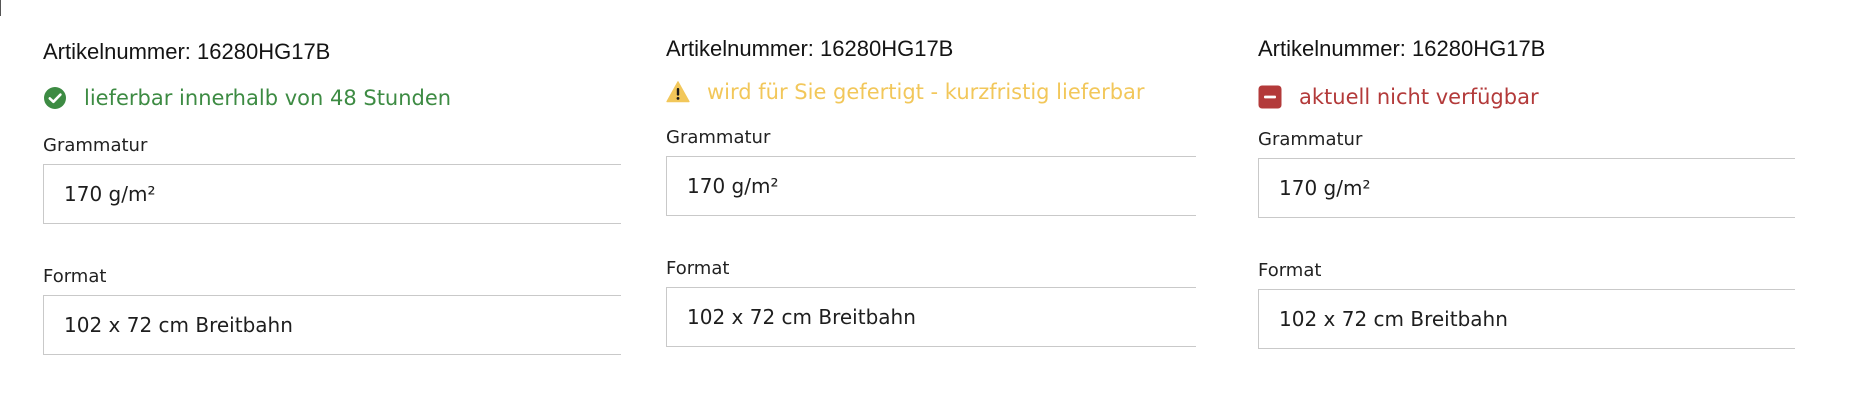  I want to click on availability-status: lieferbar innerhalb von 48 Stunden, so click(332, 98).